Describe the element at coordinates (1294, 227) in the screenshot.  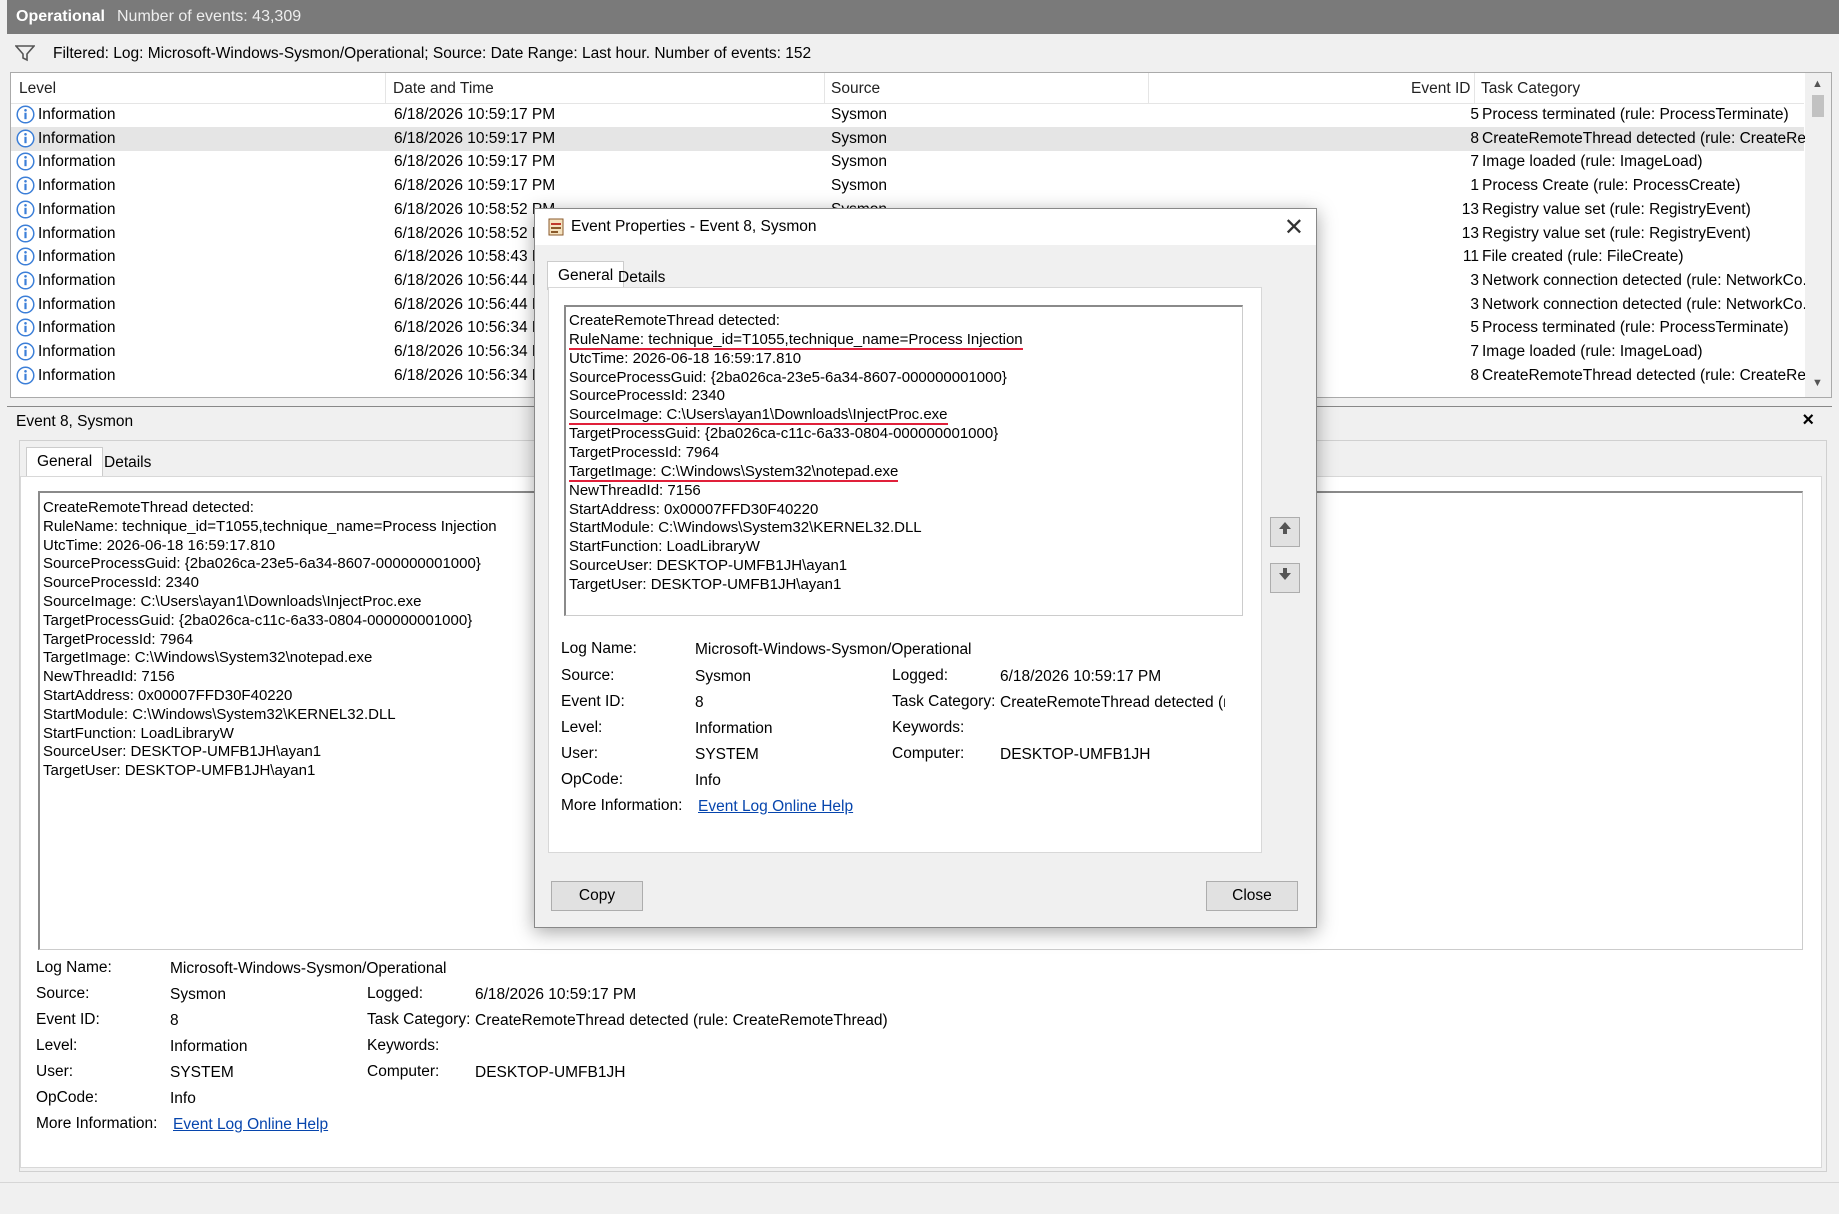
I see `dialog-close-icon: ✕` at that location.